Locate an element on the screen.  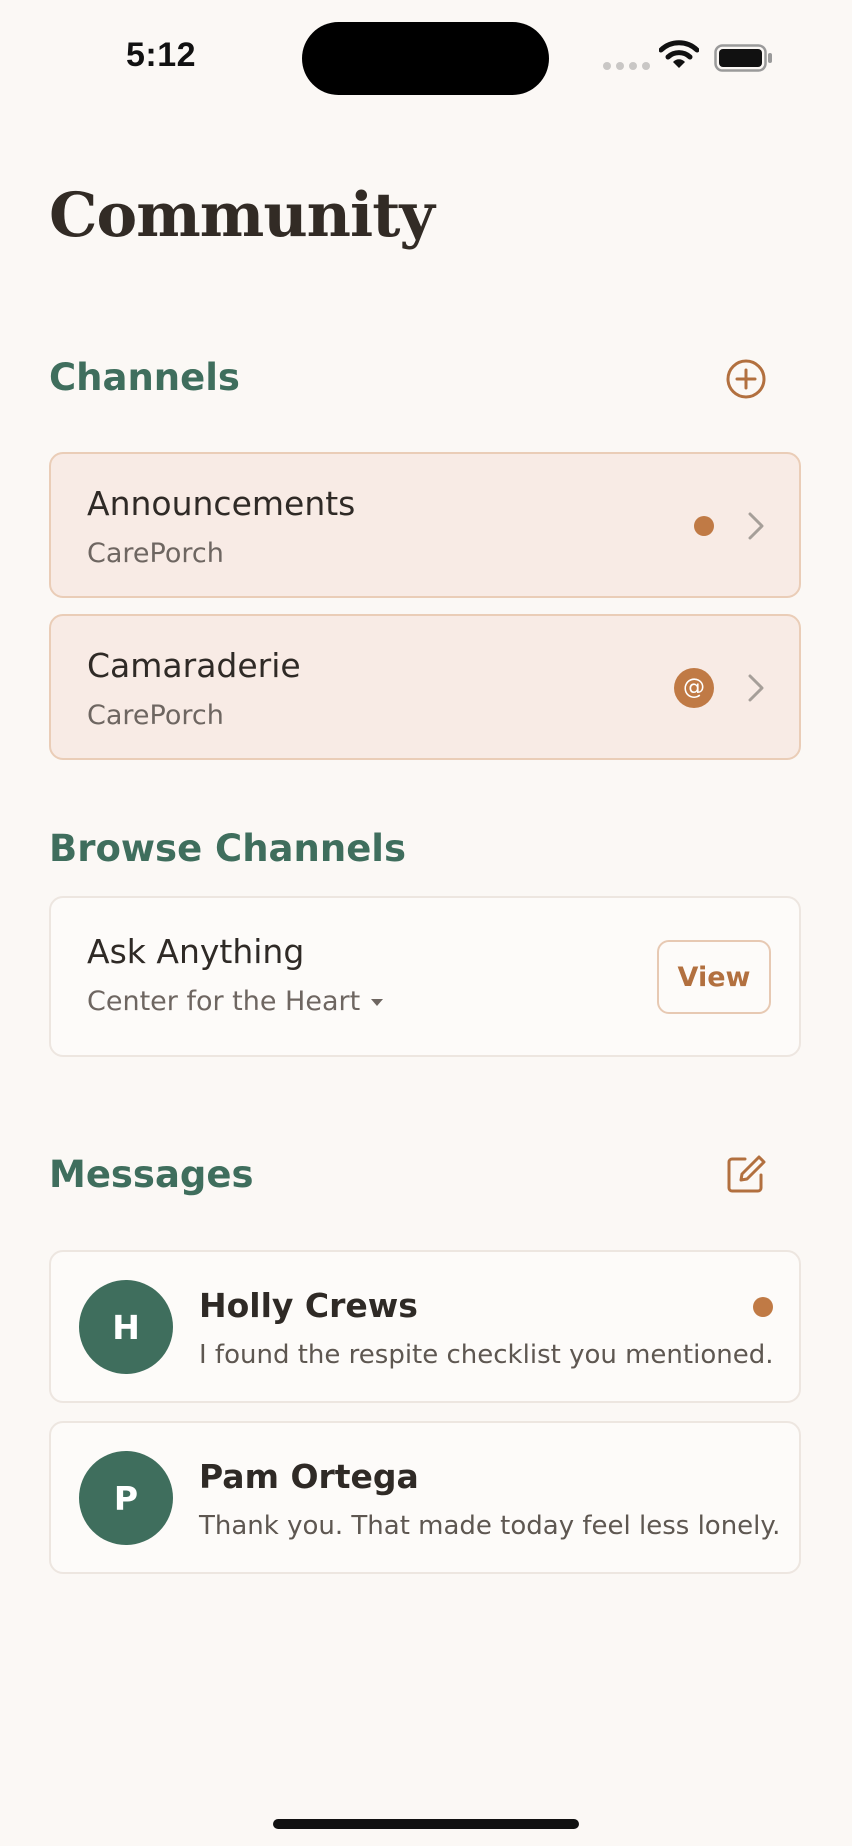
status-time: 5:12 is located at coordinates (161, 55).